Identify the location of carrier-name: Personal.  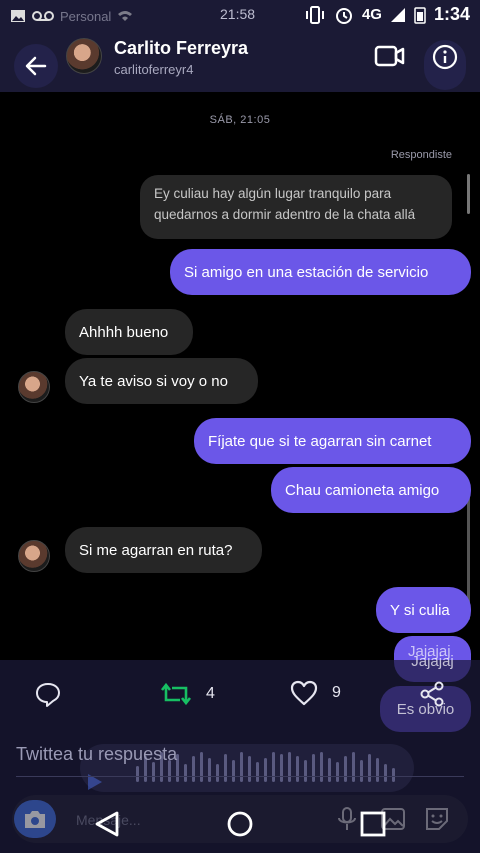
(86, 16).